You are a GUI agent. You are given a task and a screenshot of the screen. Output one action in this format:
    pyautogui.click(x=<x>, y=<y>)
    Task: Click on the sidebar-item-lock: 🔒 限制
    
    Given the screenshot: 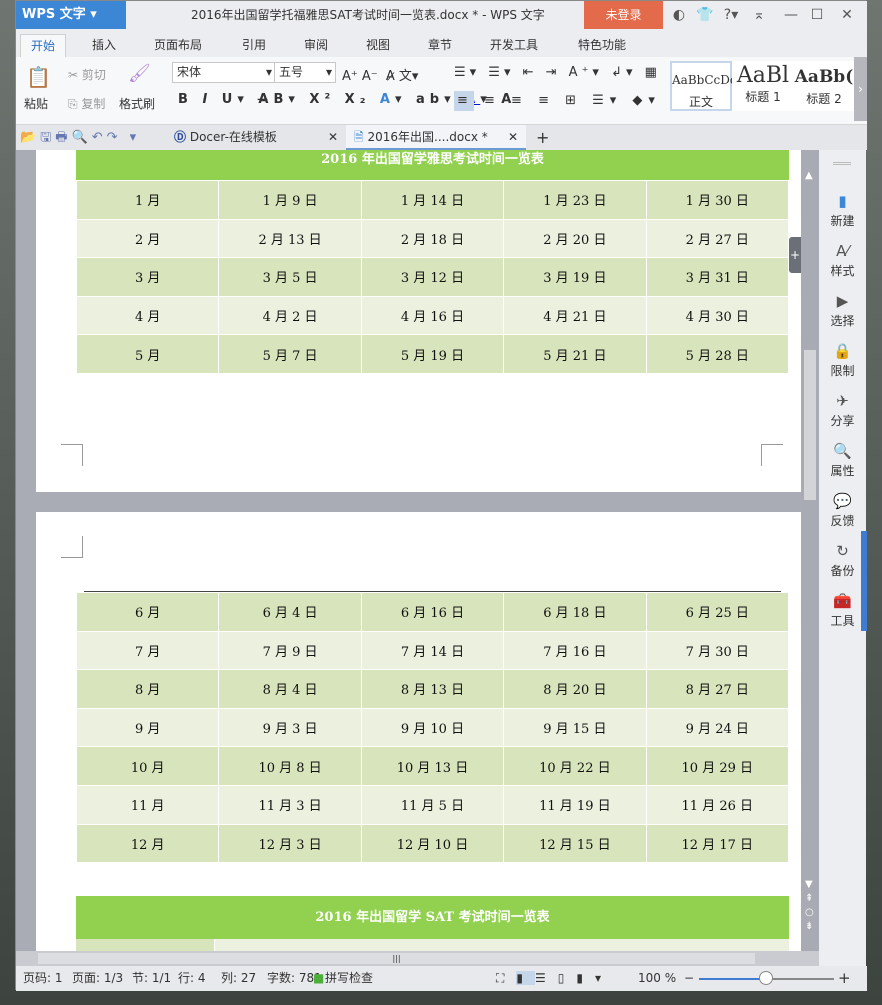 What is the action you would take?
    pyautogui.click(x=842, y=360)
    